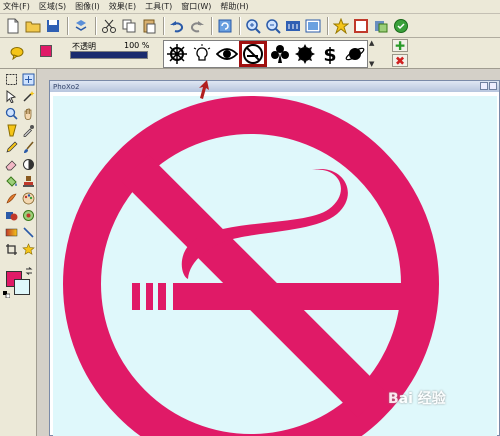 This screenshot has width=500, height=436. I want to click on tool-pencil, so click(11, 147).